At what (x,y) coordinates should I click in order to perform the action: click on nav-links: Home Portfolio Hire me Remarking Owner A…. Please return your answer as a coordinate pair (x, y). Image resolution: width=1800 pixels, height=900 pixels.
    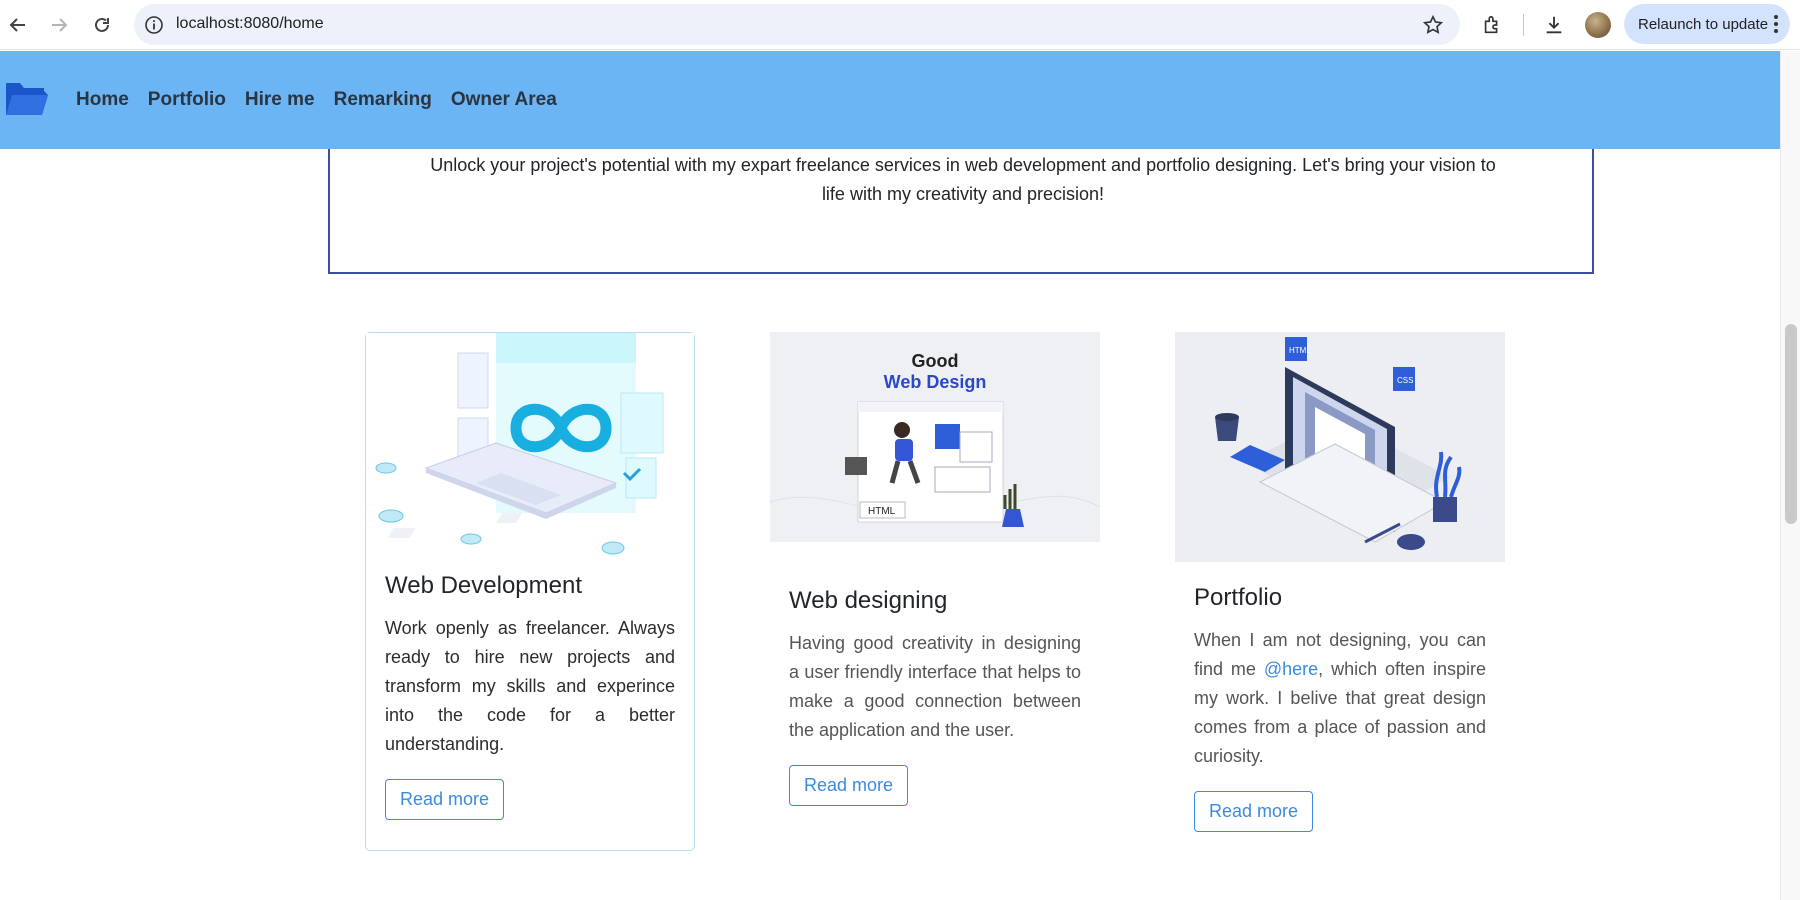
    Looking at the image, I should click on (316, 100).